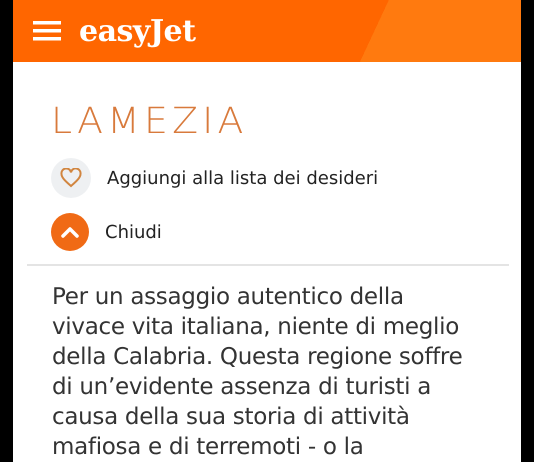 This screenshot has width=534, height=462. I want to click on wishlist-link: Aggiungi alla lista dei desideri, so click(242, 178).